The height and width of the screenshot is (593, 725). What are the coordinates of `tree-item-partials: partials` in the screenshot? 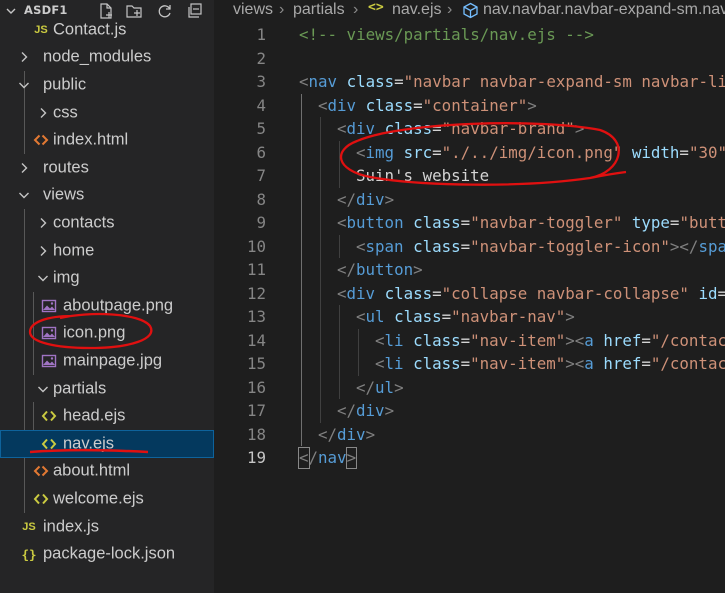 It's located at (107, 389).